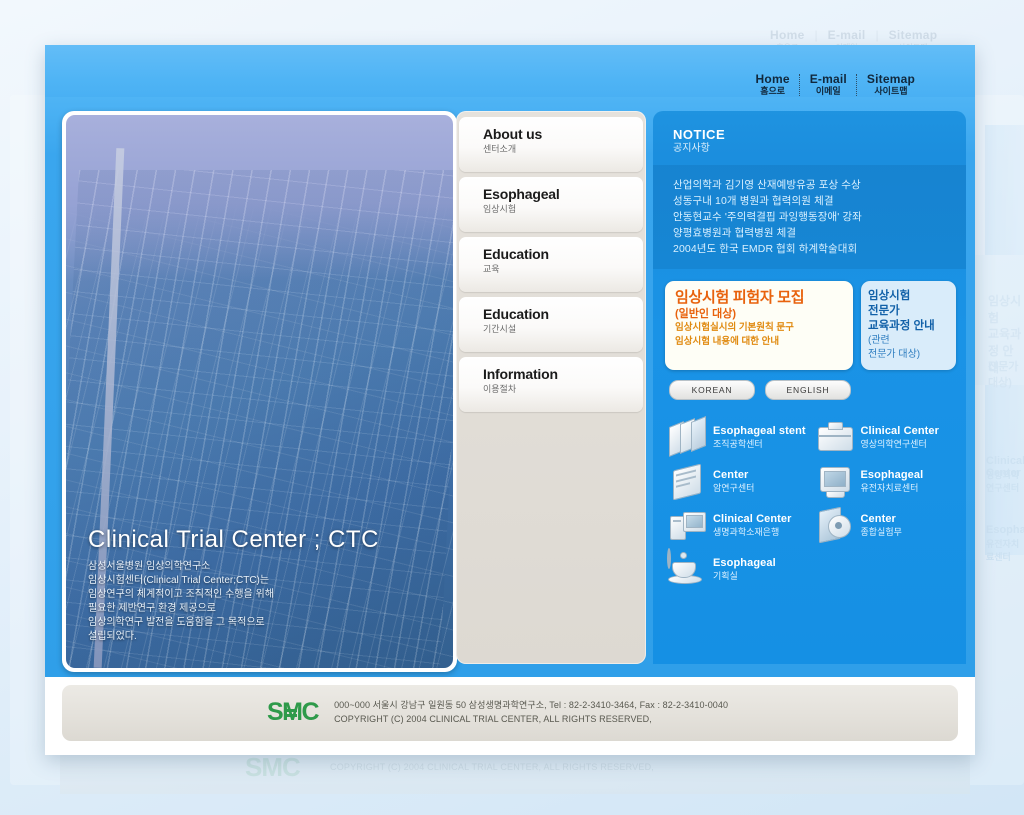 This screenshot has height=815, width=1024. I want to click on promo-edu-sub: (관련, so click(879, 340).